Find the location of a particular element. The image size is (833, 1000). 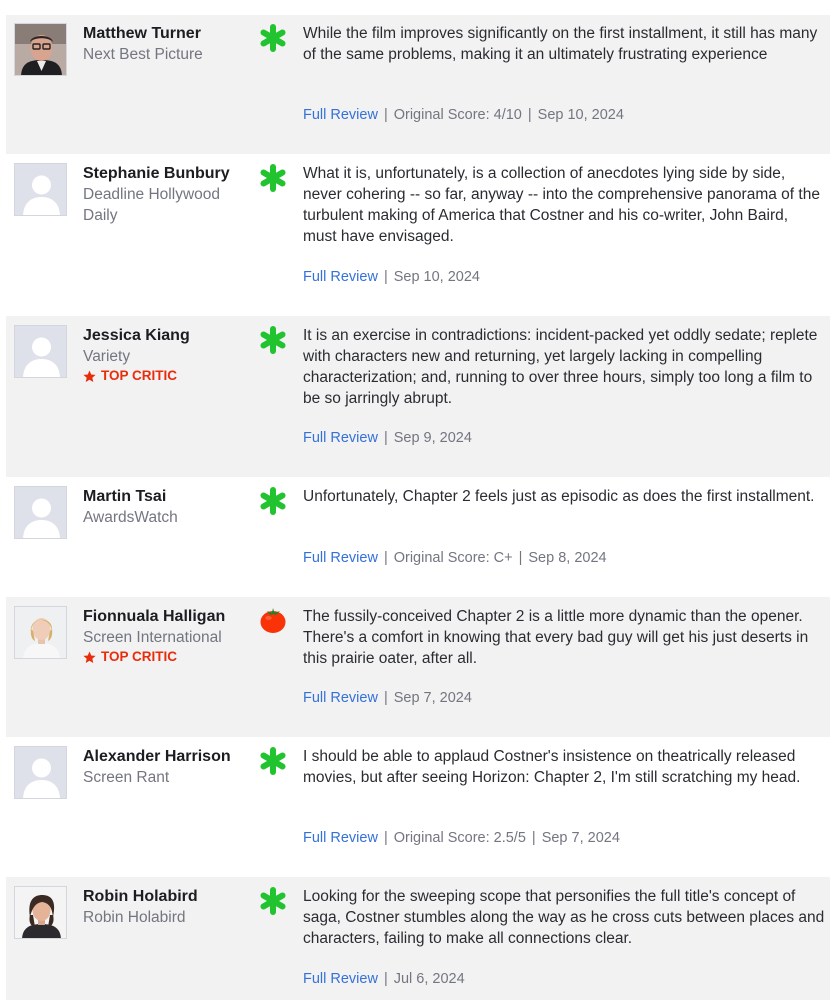

critic-name-link: Robin Holabird is located at coordinates (140, 896).